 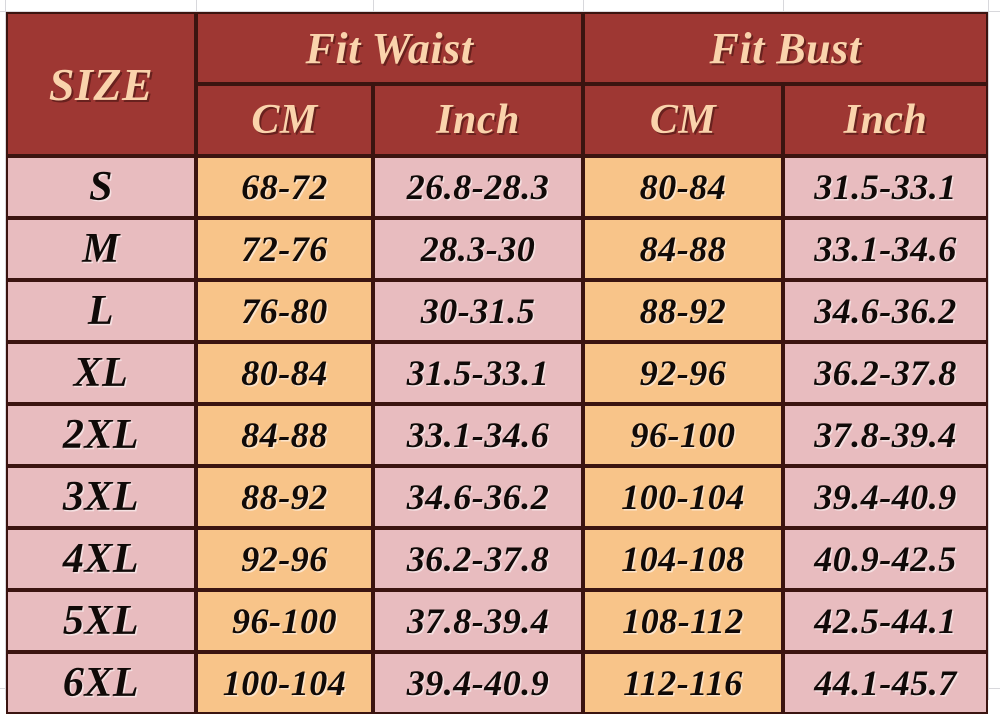 I want to click on cell-bust-in: 36.2-37.8, so click(x=885, y=373).